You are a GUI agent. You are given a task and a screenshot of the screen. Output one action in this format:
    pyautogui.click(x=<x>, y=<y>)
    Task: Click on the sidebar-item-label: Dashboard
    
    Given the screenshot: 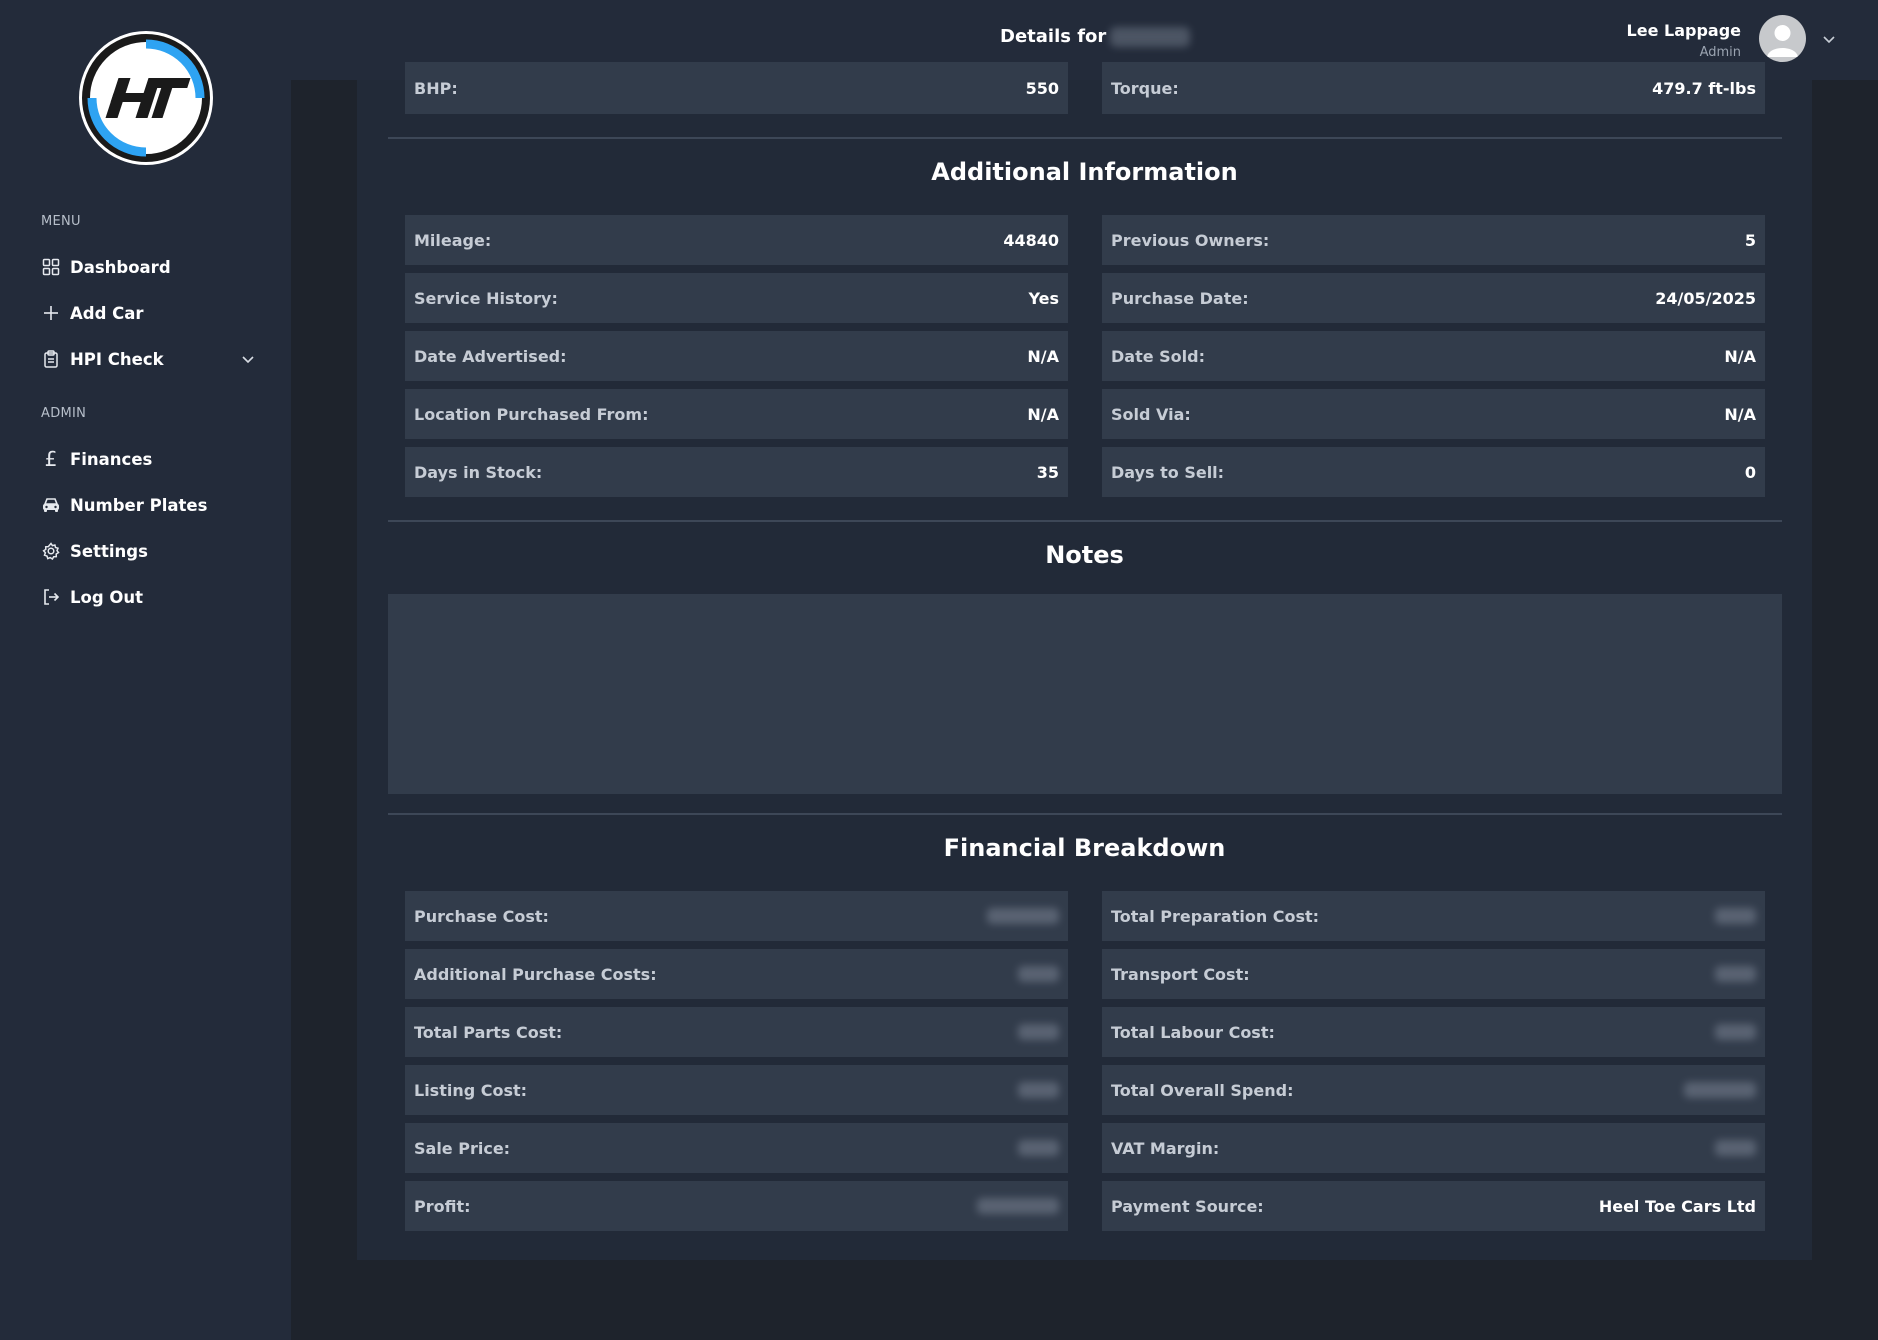 What is the action you would take?
    pyautogui.click(x=120, y=267)
    